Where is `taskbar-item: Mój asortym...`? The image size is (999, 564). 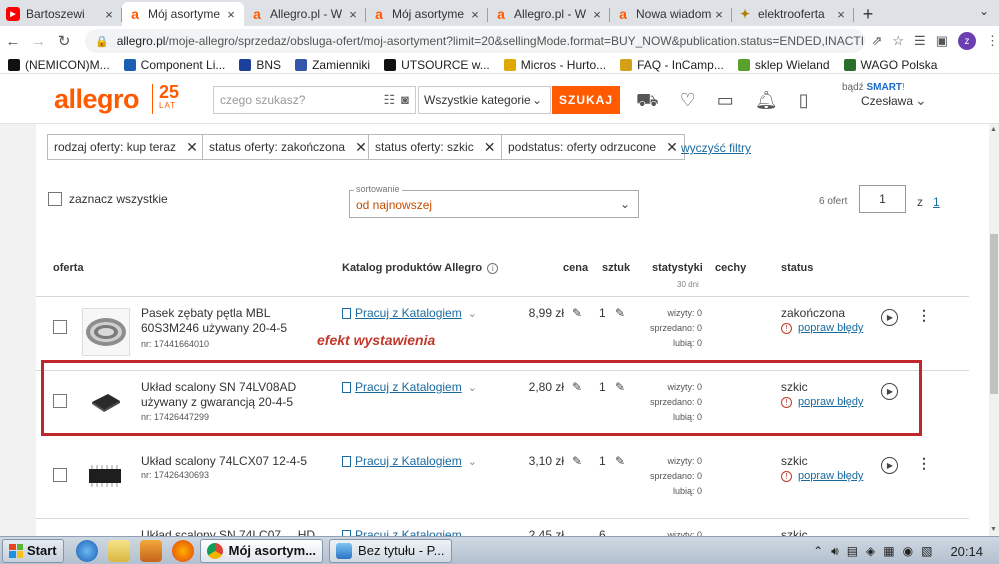 taskbar-item: Mój asortym... is located at coordinates (261, 550).